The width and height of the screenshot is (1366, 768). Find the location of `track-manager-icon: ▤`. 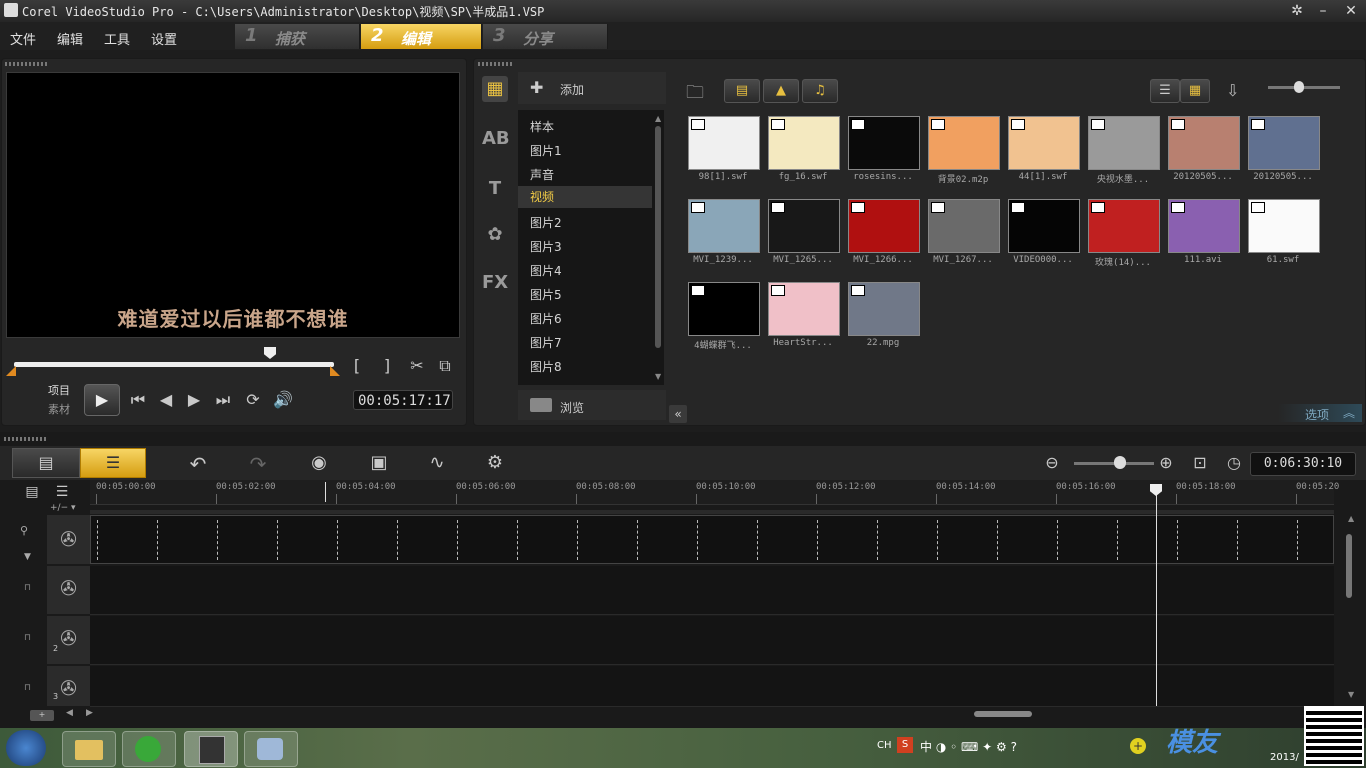

track-manager-icon: ▤ is located at coordinates (32, 492).